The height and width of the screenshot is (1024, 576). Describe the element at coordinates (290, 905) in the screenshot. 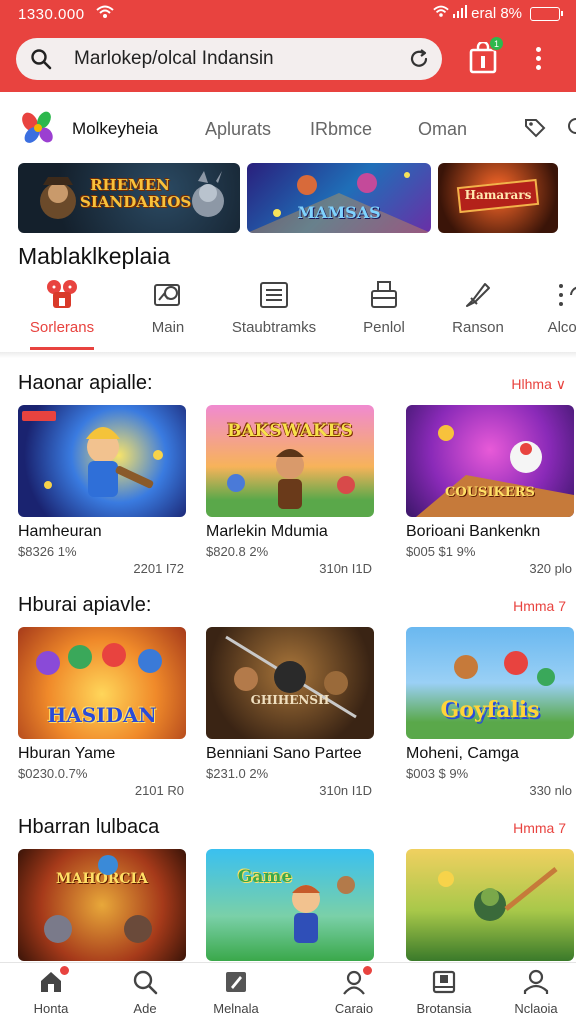

I see `game-card: Game` at that location.